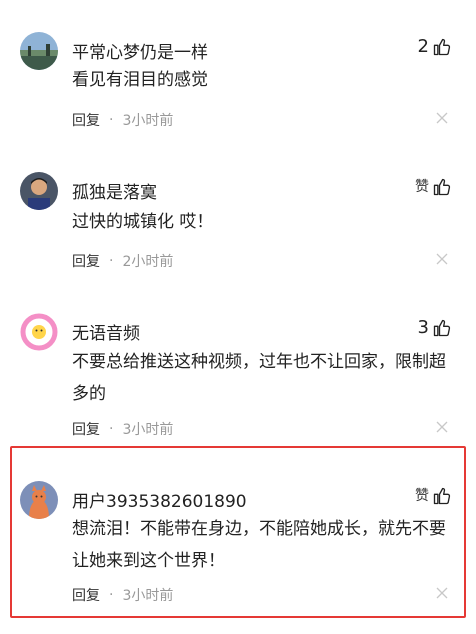 Image resolution: width=476 pixels, height=634 pixels. I want to click on like-count: 2, so click(423, 46).